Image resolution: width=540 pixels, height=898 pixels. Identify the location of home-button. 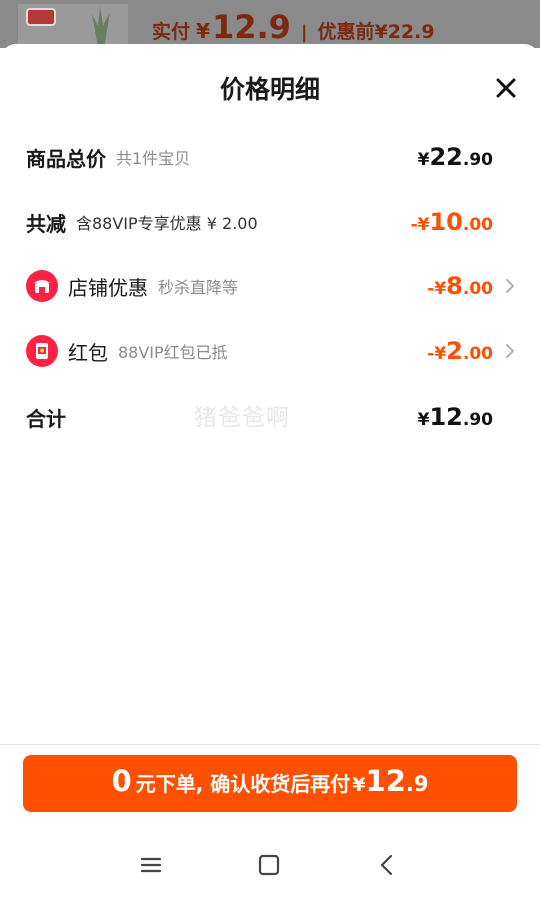
(269, 865).